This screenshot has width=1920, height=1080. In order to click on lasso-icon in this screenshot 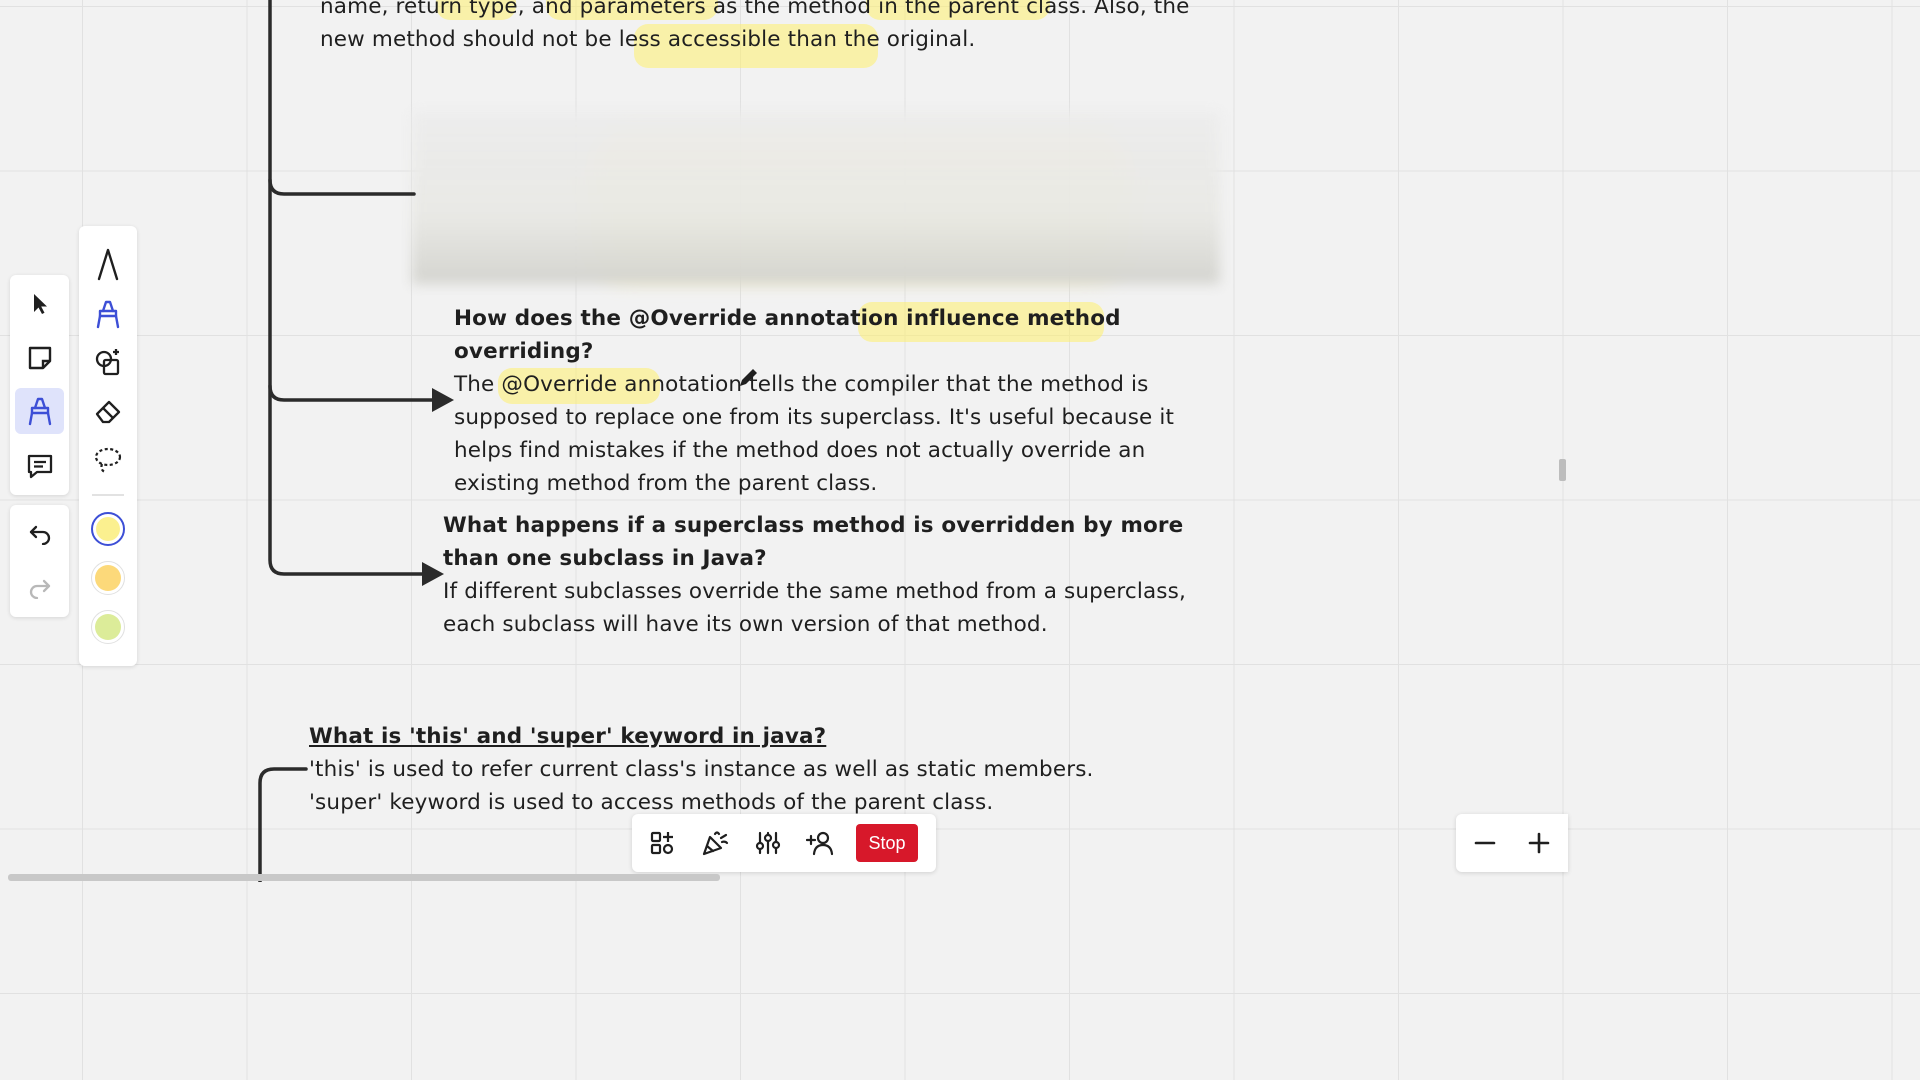, I will do `click(108, 460)`.